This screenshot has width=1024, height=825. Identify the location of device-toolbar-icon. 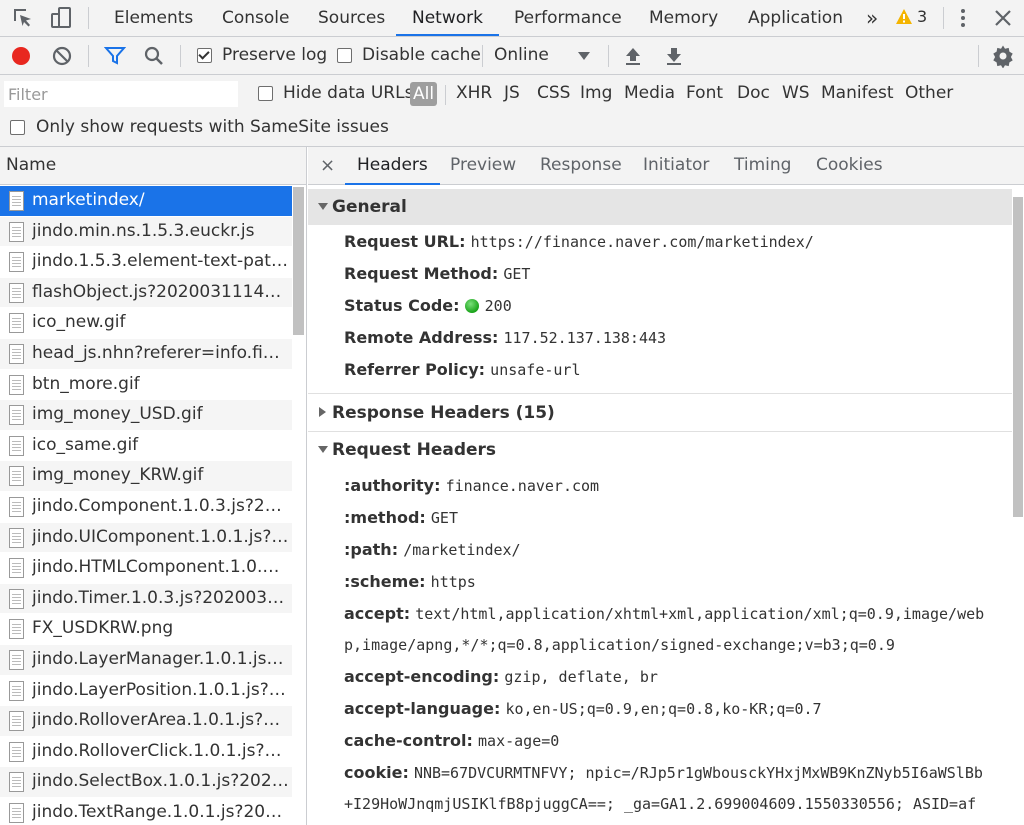
(61, 18).